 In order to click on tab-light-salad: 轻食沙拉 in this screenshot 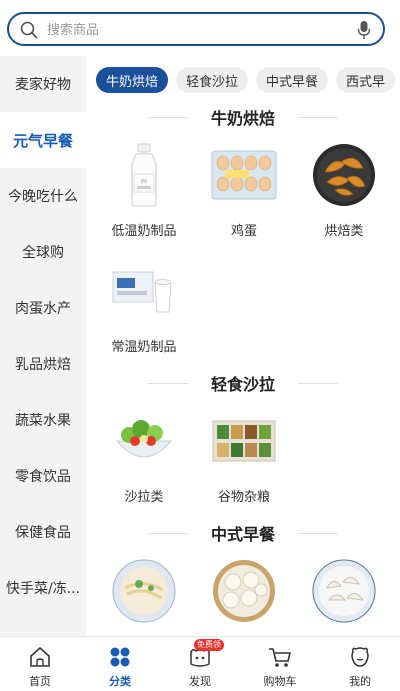, I will do `click(212, 80)`.